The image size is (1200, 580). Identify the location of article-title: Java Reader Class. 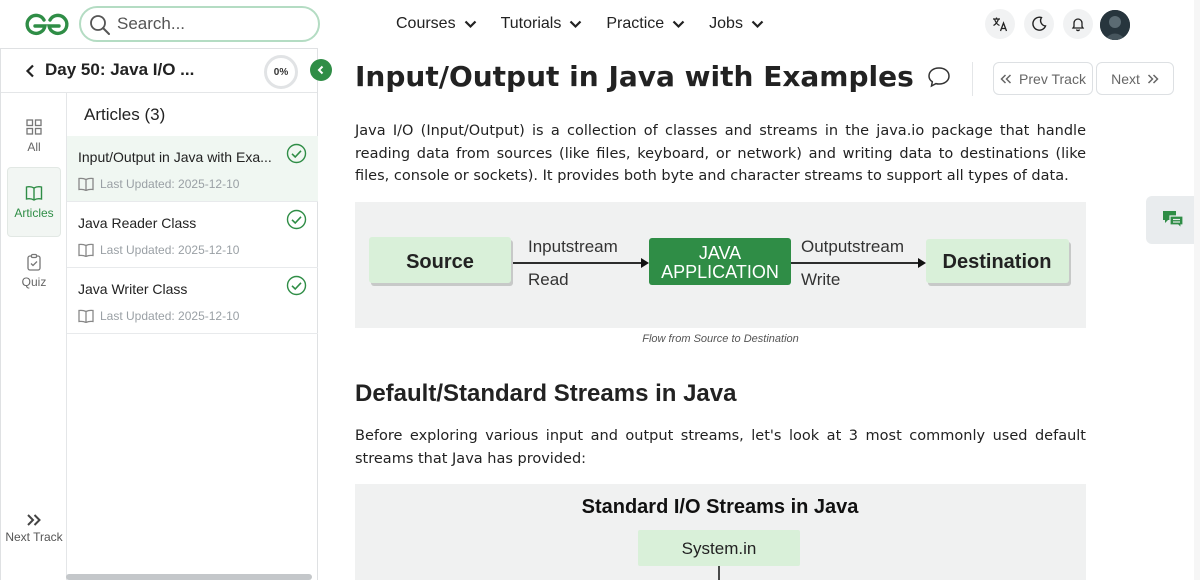
(137, 223).